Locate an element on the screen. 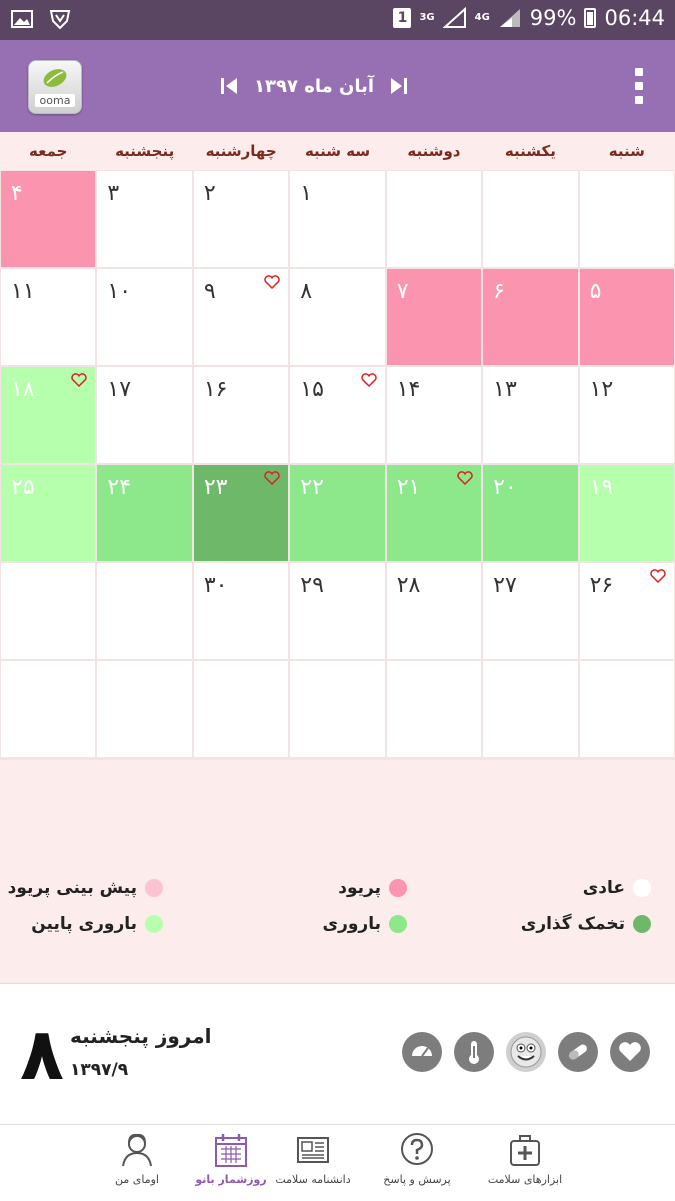  day-number: ۱۲ is located at coordinates (601, 389).